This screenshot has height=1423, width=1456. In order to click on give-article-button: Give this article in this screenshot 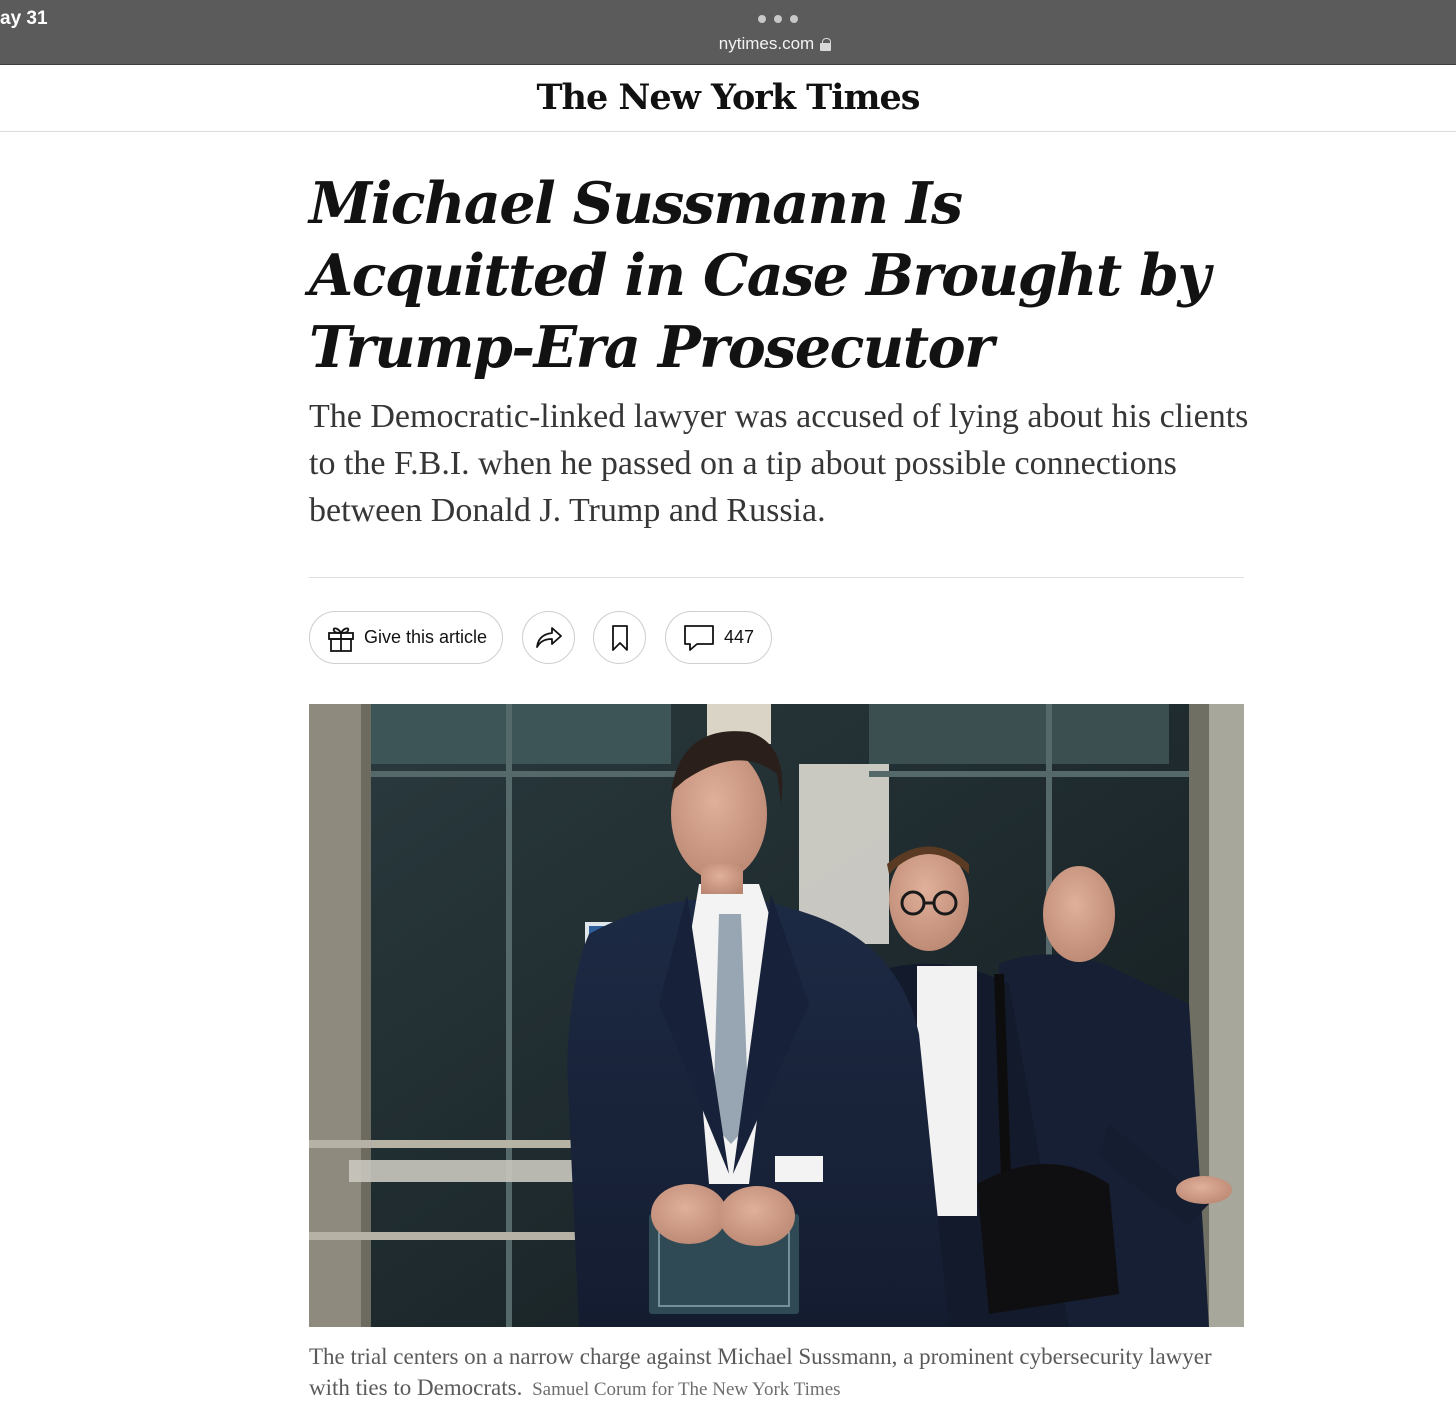, I will do `click(406, 637)`.